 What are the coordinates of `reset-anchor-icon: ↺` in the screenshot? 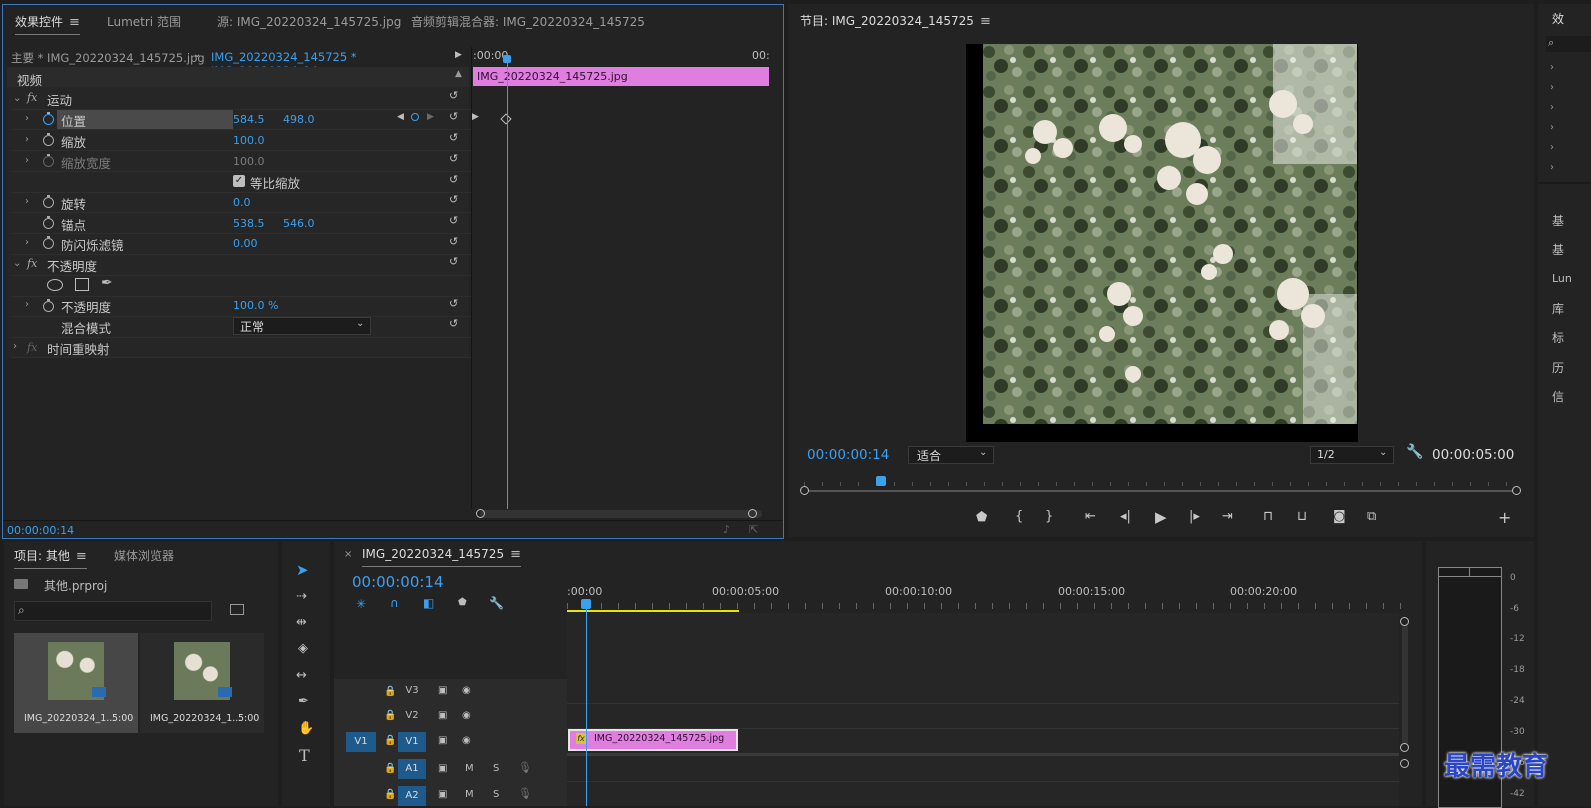 It's located at (455, 220).